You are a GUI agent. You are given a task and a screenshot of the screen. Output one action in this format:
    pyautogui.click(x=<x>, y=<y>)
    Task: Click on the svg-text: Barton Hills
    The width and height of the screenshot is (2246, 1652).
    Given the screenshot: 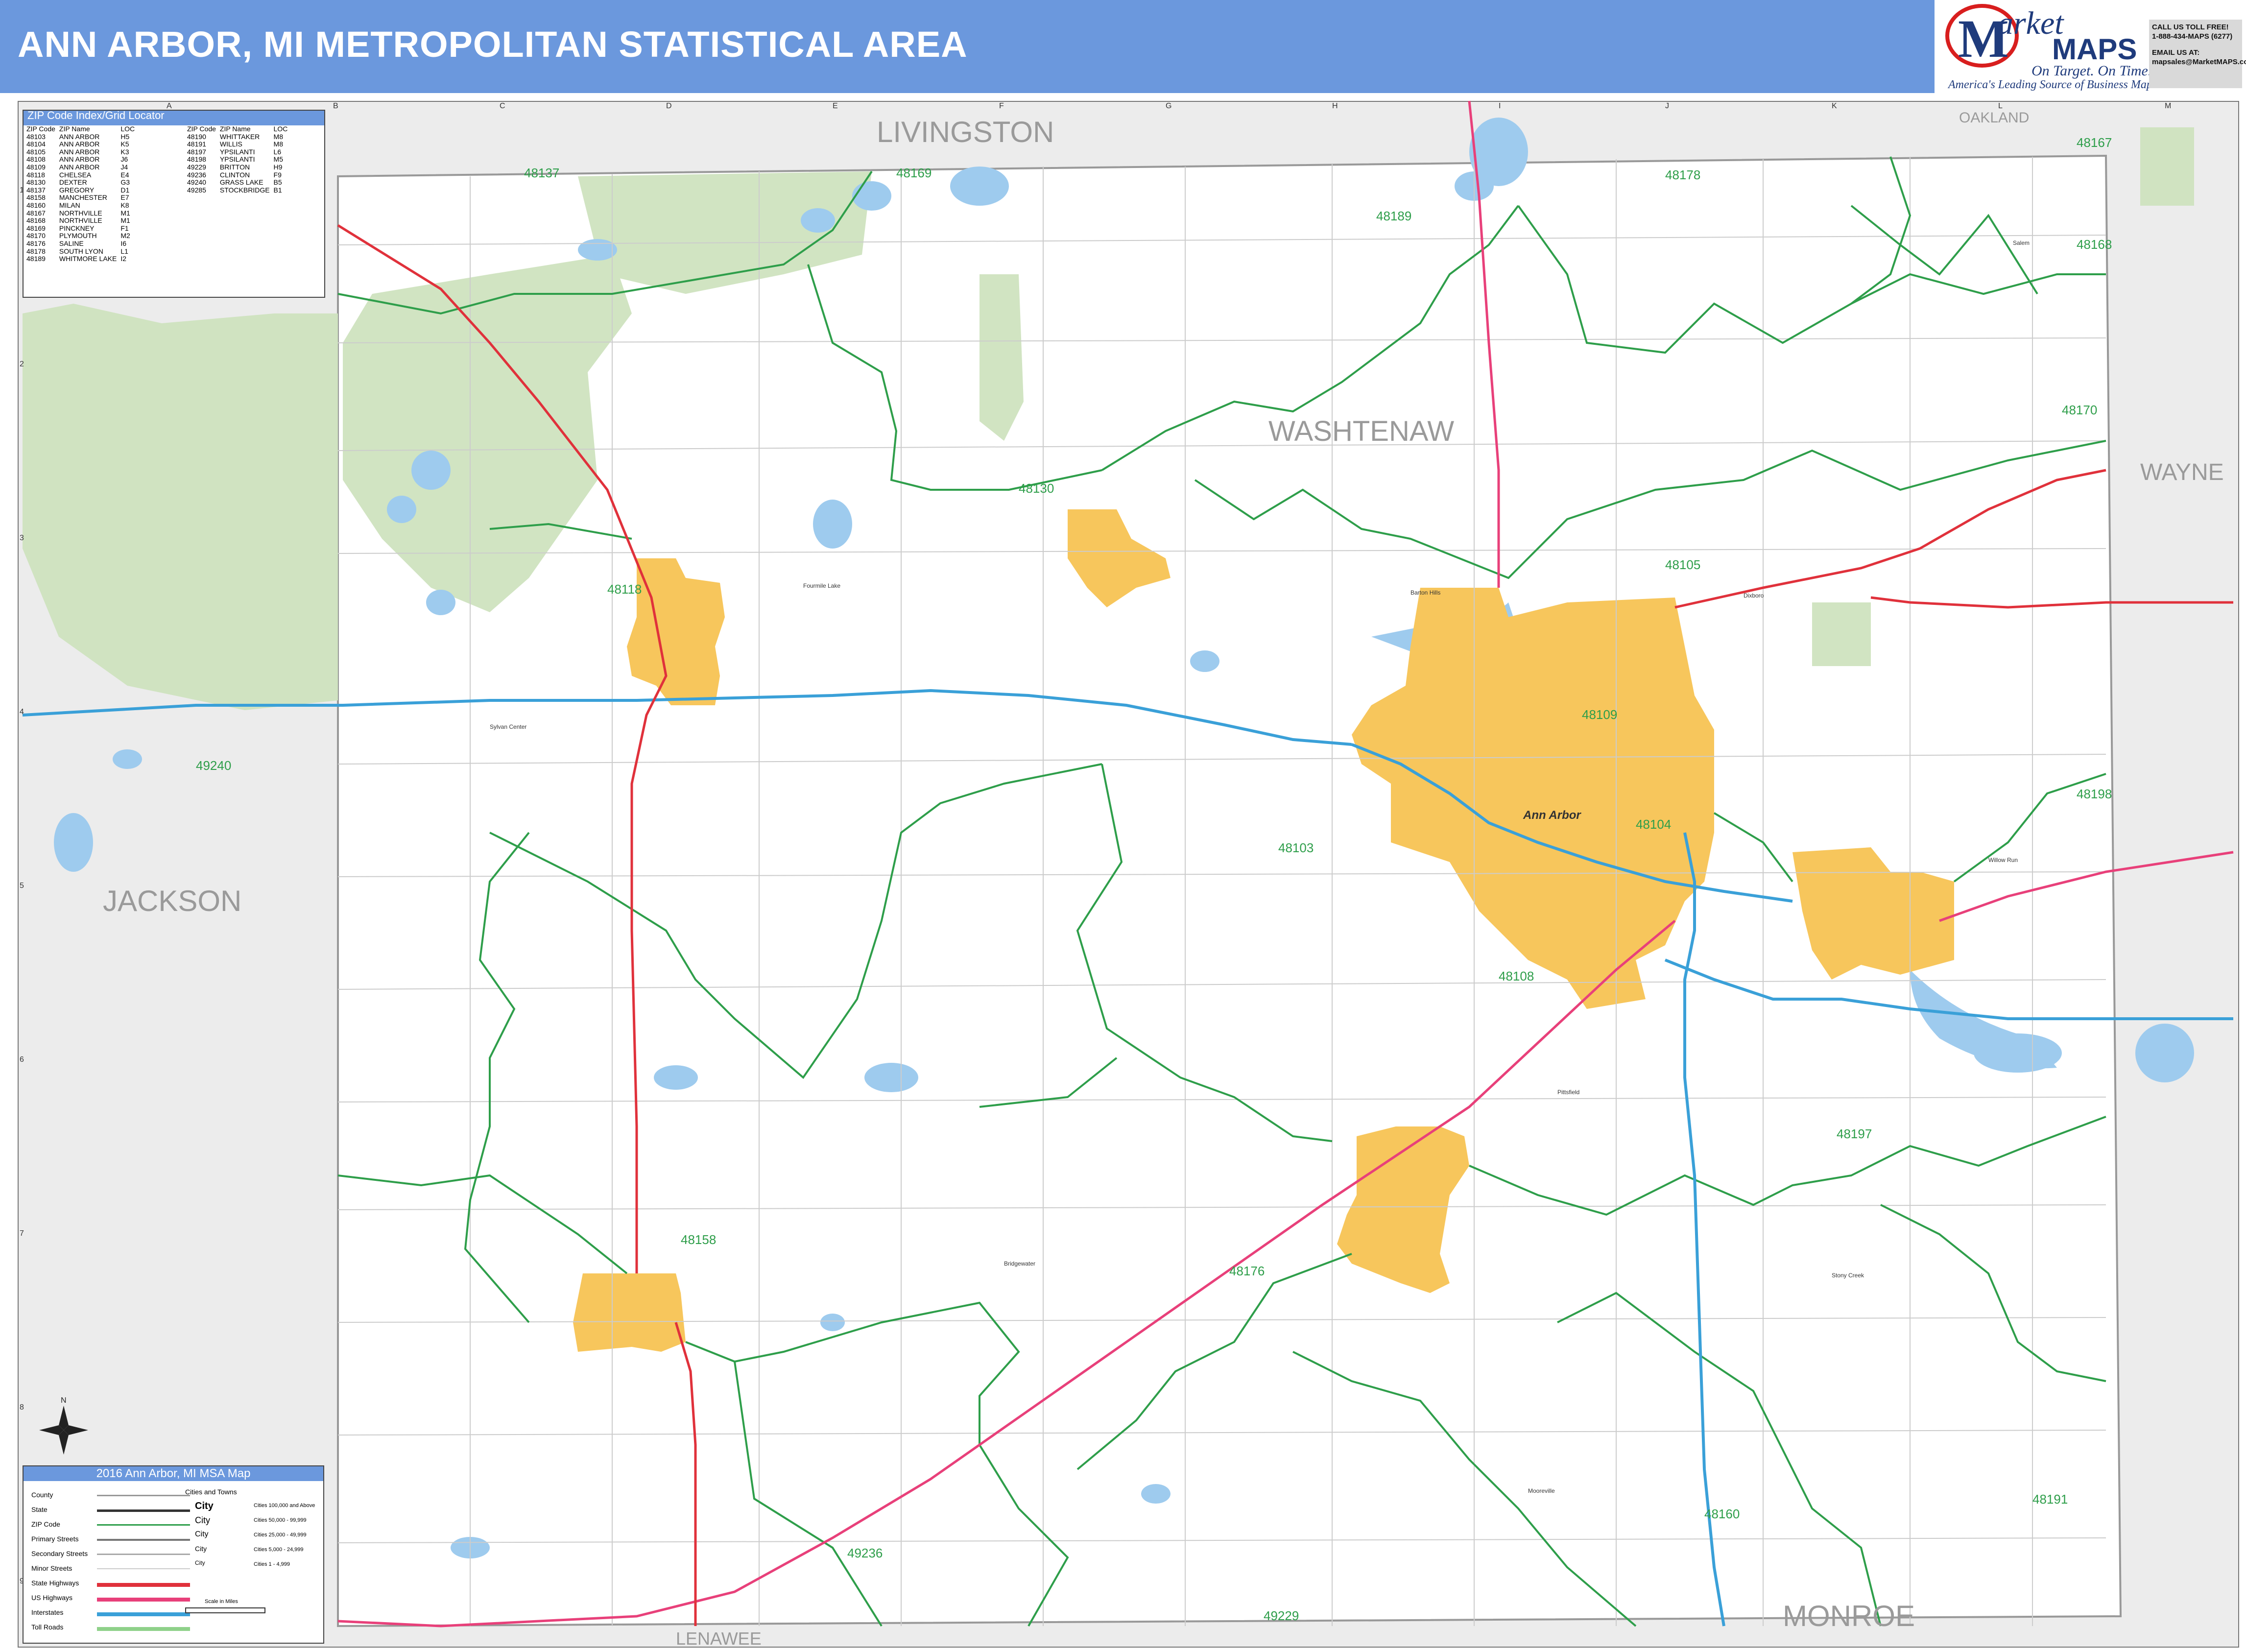 What is the action you would take?
    pyautogui.click(x=1425, y=592)
    